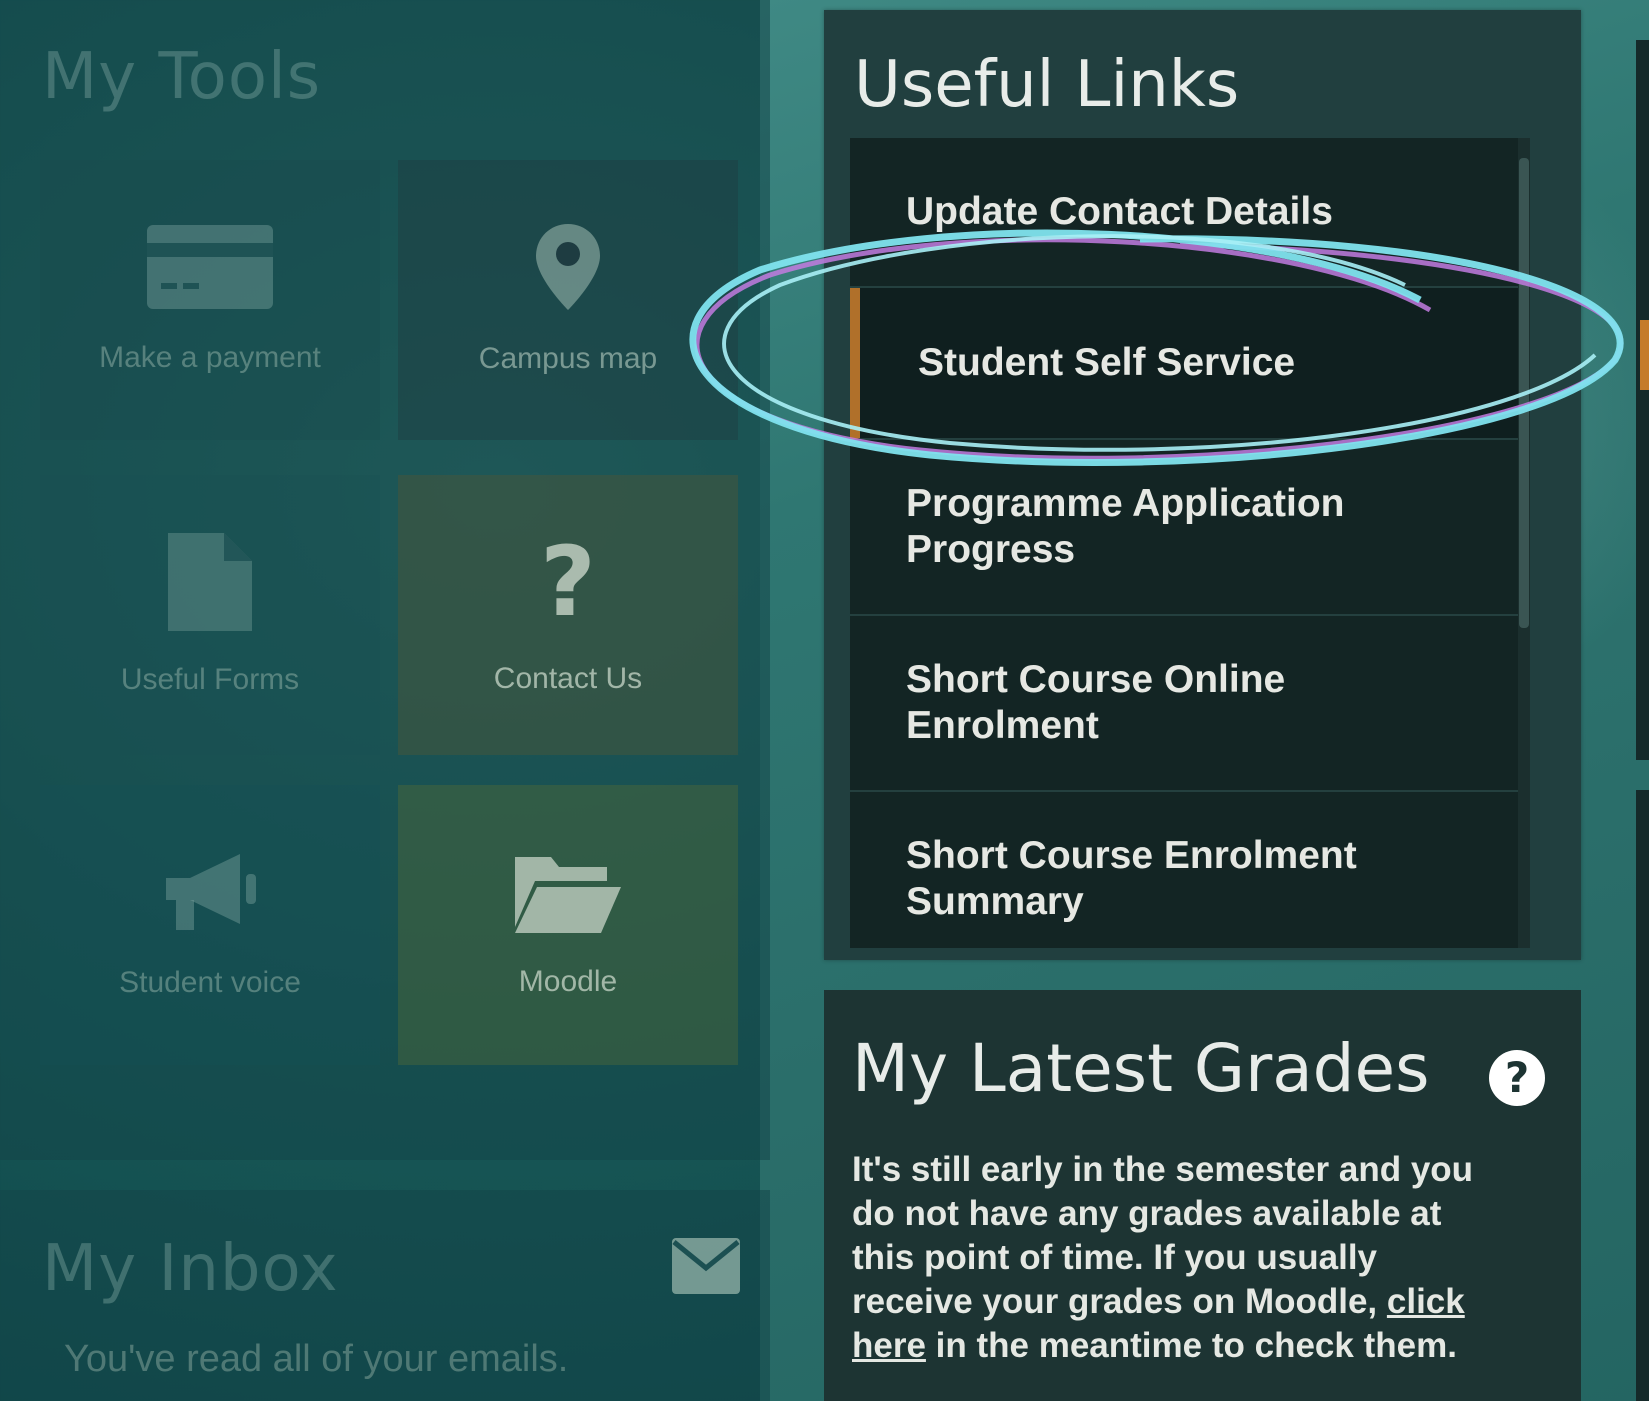  I want to click on megaphone-icon, so click(210, 892).